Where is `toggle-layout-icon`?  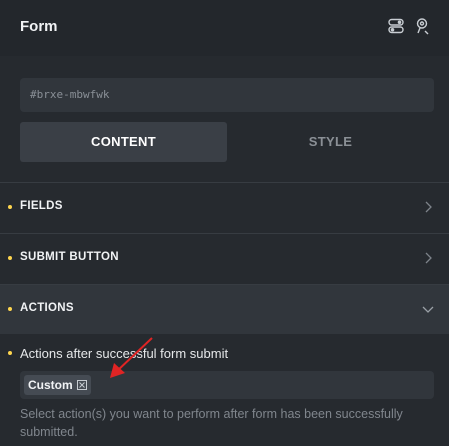 toggle-layout-icon is located at coordinates (396, 26).